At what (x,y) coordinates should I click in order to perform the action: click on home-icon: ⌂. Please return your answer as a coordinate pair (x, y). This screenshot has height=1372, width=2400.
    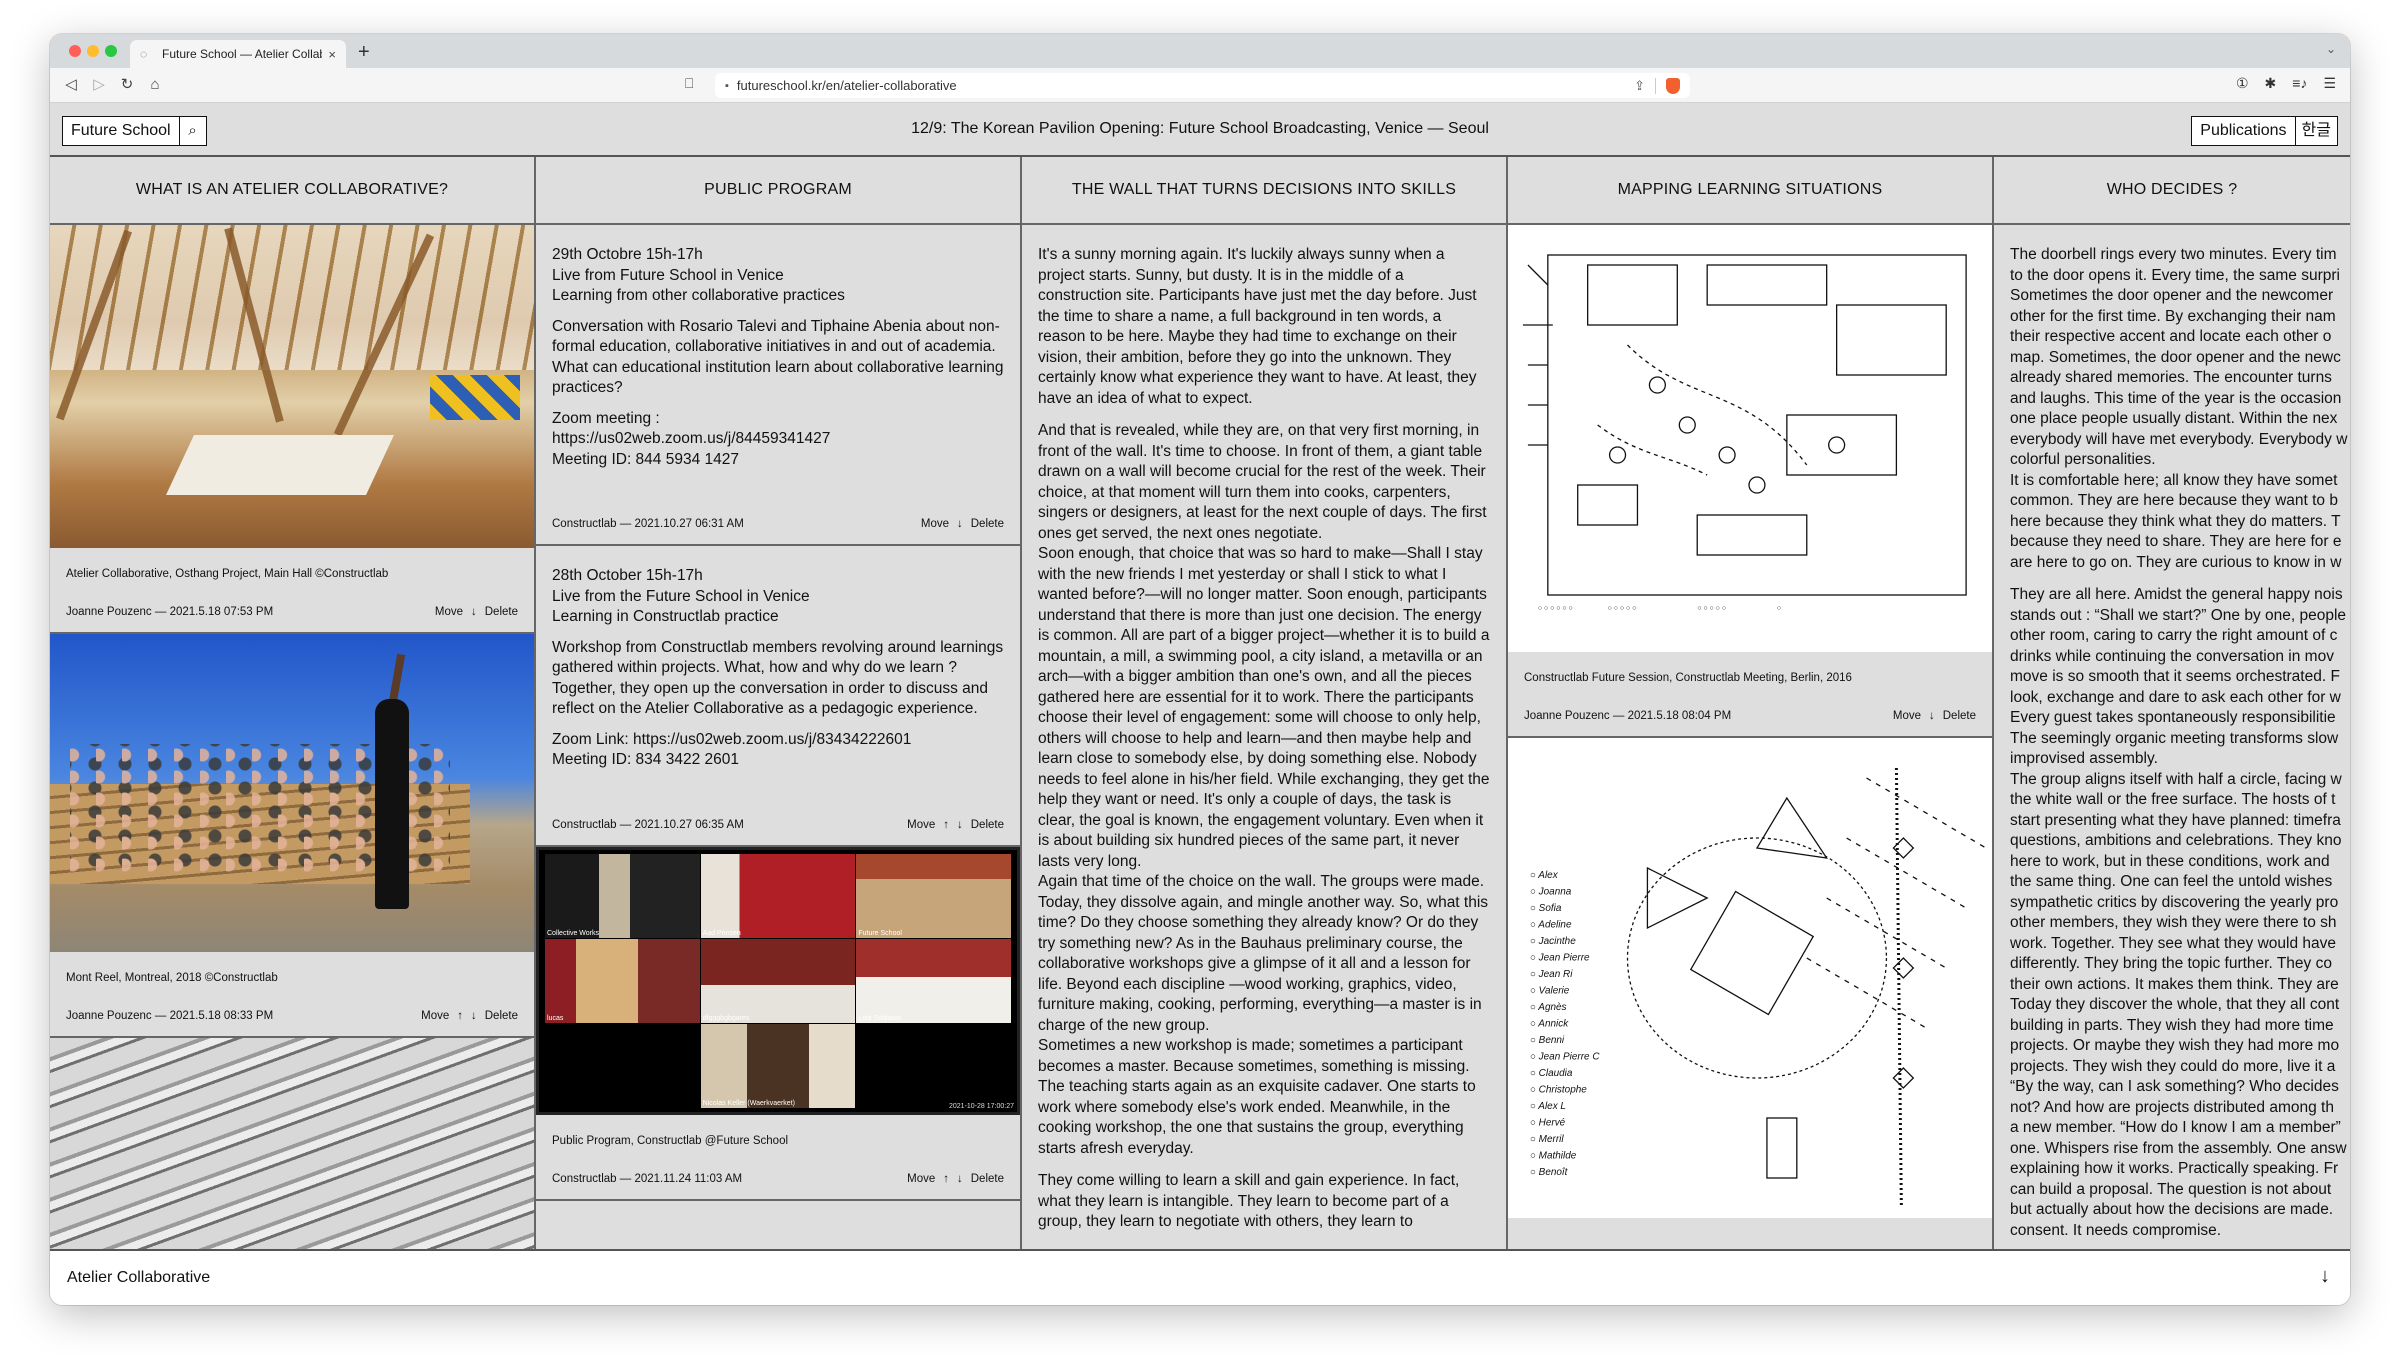
    Looking at the image, I should click on (155, 85).